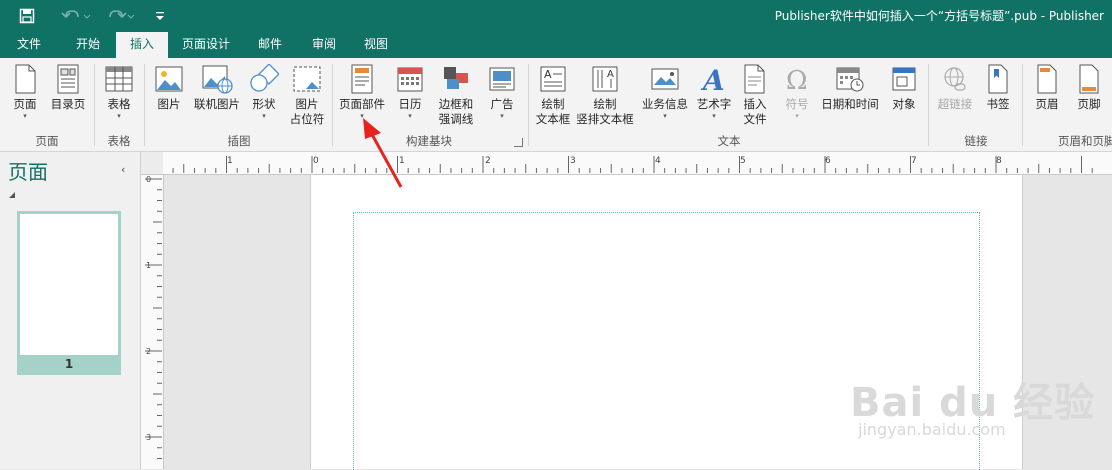 The width and height of the screenshot is (1112, 470). I want to click on header-button: 页眉, so click(1047, 98).